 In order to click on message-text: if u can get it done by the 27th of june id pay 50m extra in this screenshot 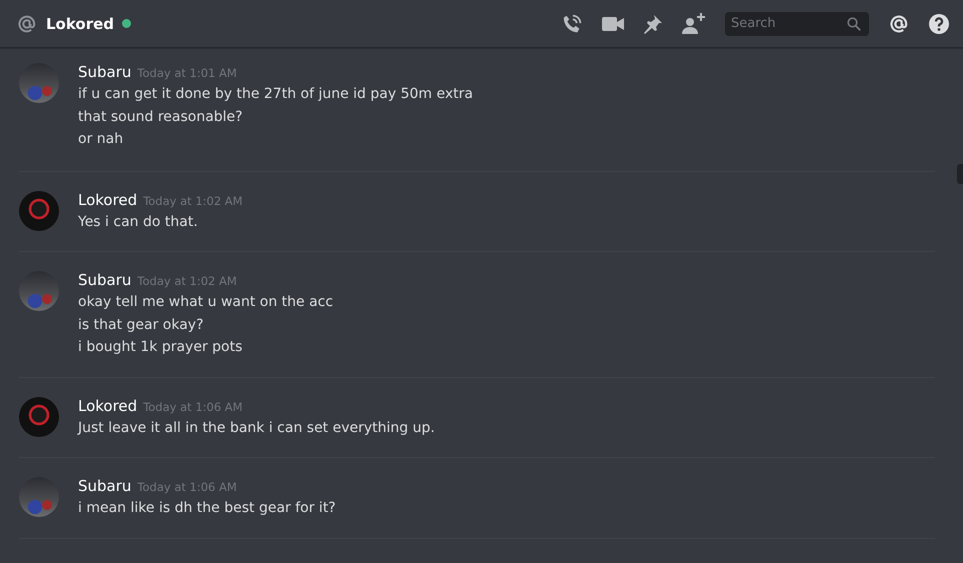, I will do `click(275, 94)`.